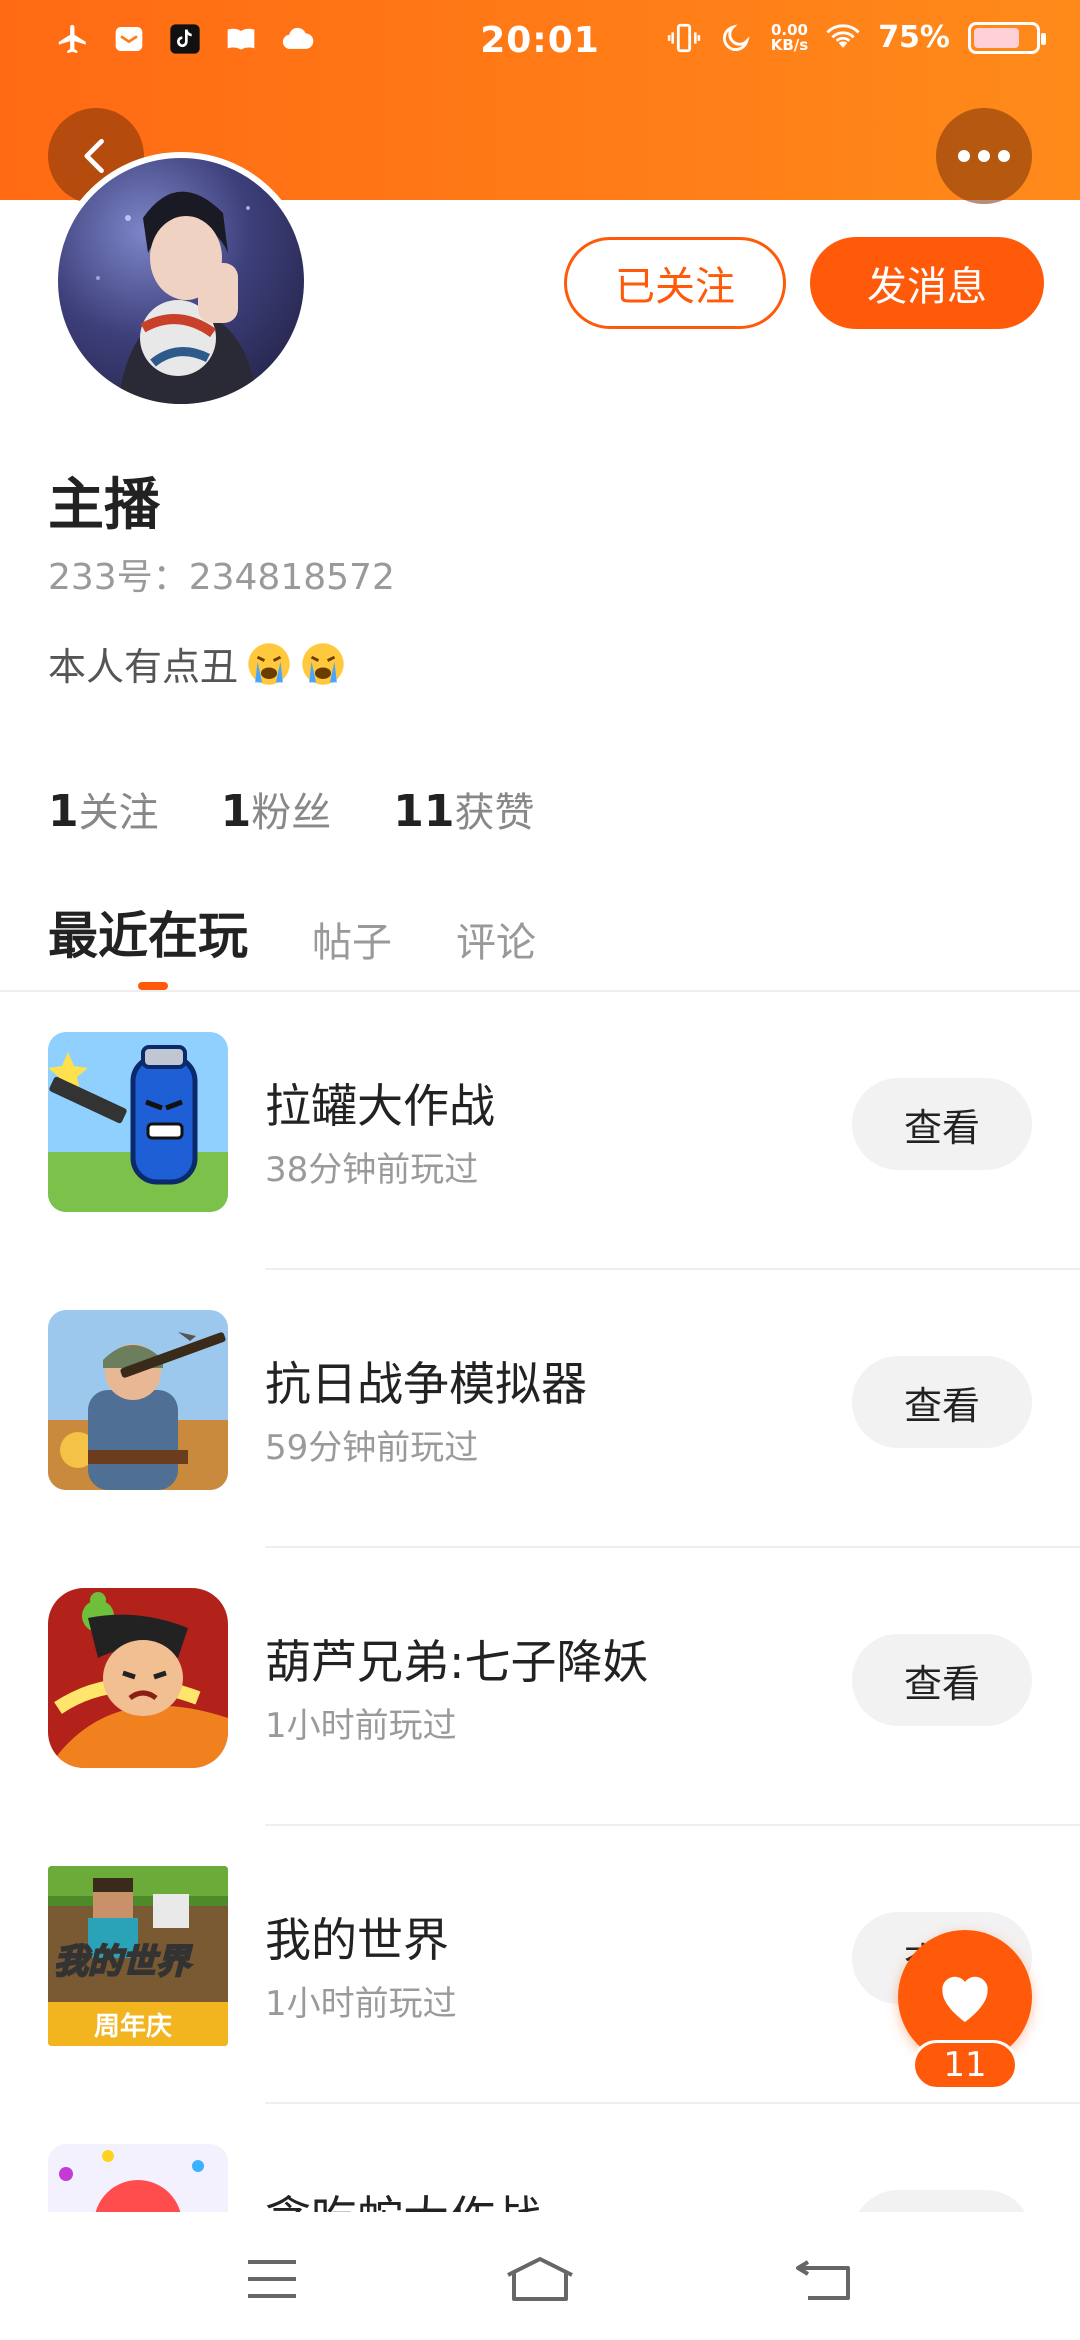 This screenshot has width=1080, height=2340. I want to click on net-speed-unit: KB/s, so click(789, 44).